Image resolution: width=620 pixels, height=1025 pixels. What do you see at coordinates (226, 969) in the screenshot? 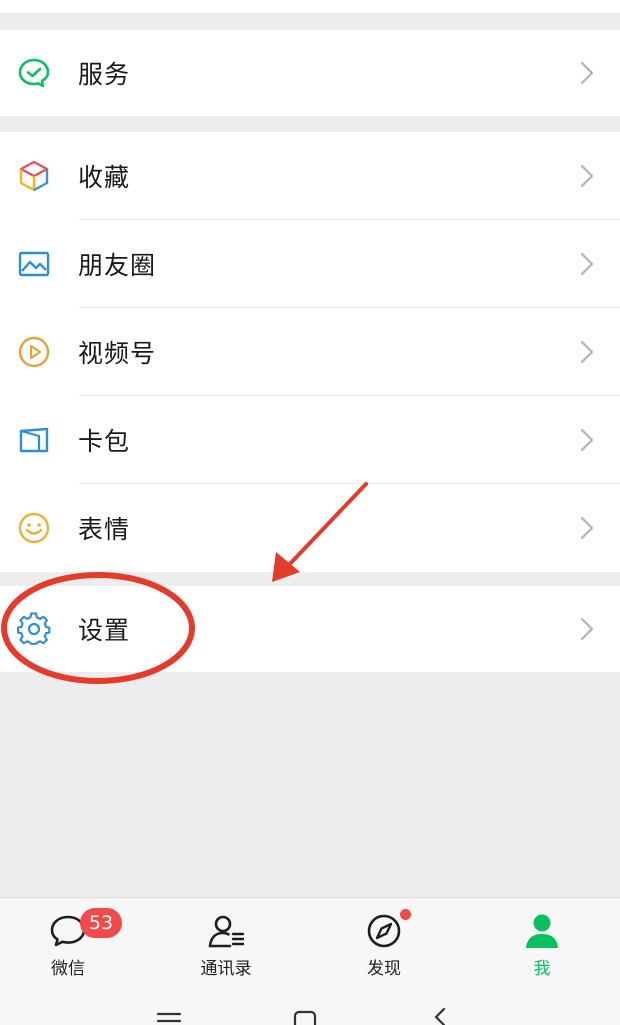
I see `tab-label: 通讯录` at bounding box center [226, 969].